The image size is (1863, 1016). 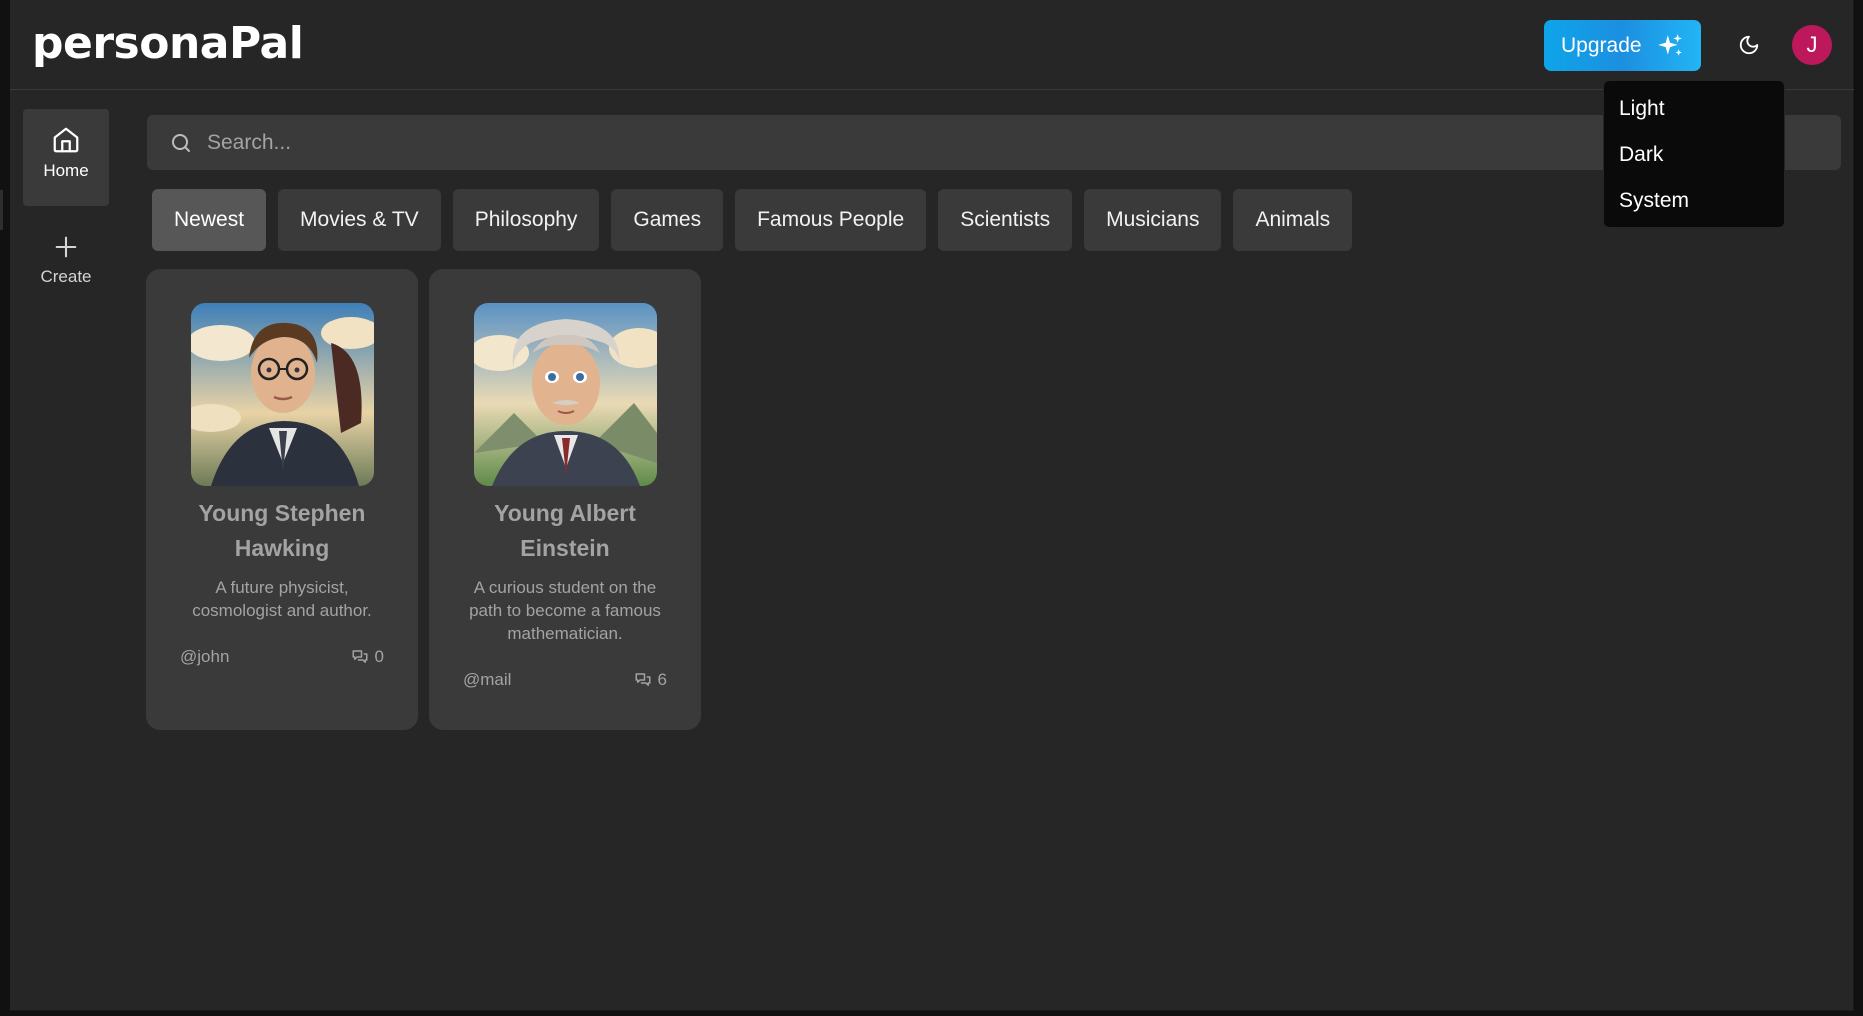 What do you see at coordinates (359, 220) in the screenshot?
I see `category-movies-tv: Movies & TV` at bounding box center [359, 220].